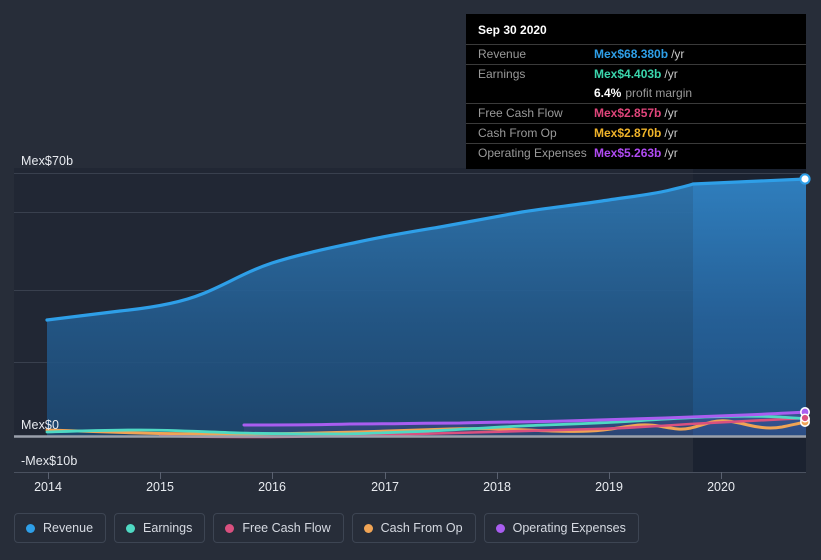 The image size is (821, 560). What do you see at coordinates (671, 133) in the screenshot?
I see `tooltip-suffix-cash-from-op: /yr` at bounding box center [671, 133].